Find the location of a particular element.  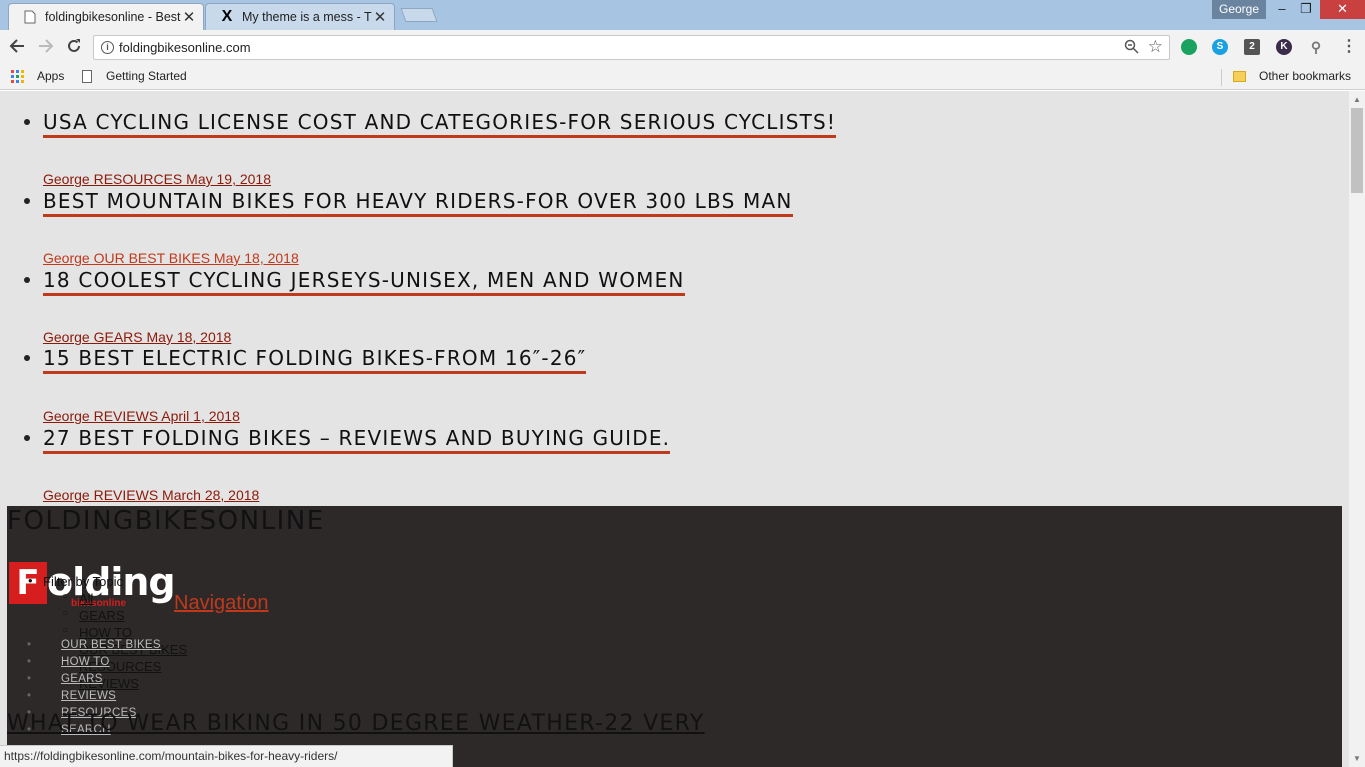

post-meta-link: George OUR BEST BIKES May 18, 2018 is located at coordinates (171, 258).